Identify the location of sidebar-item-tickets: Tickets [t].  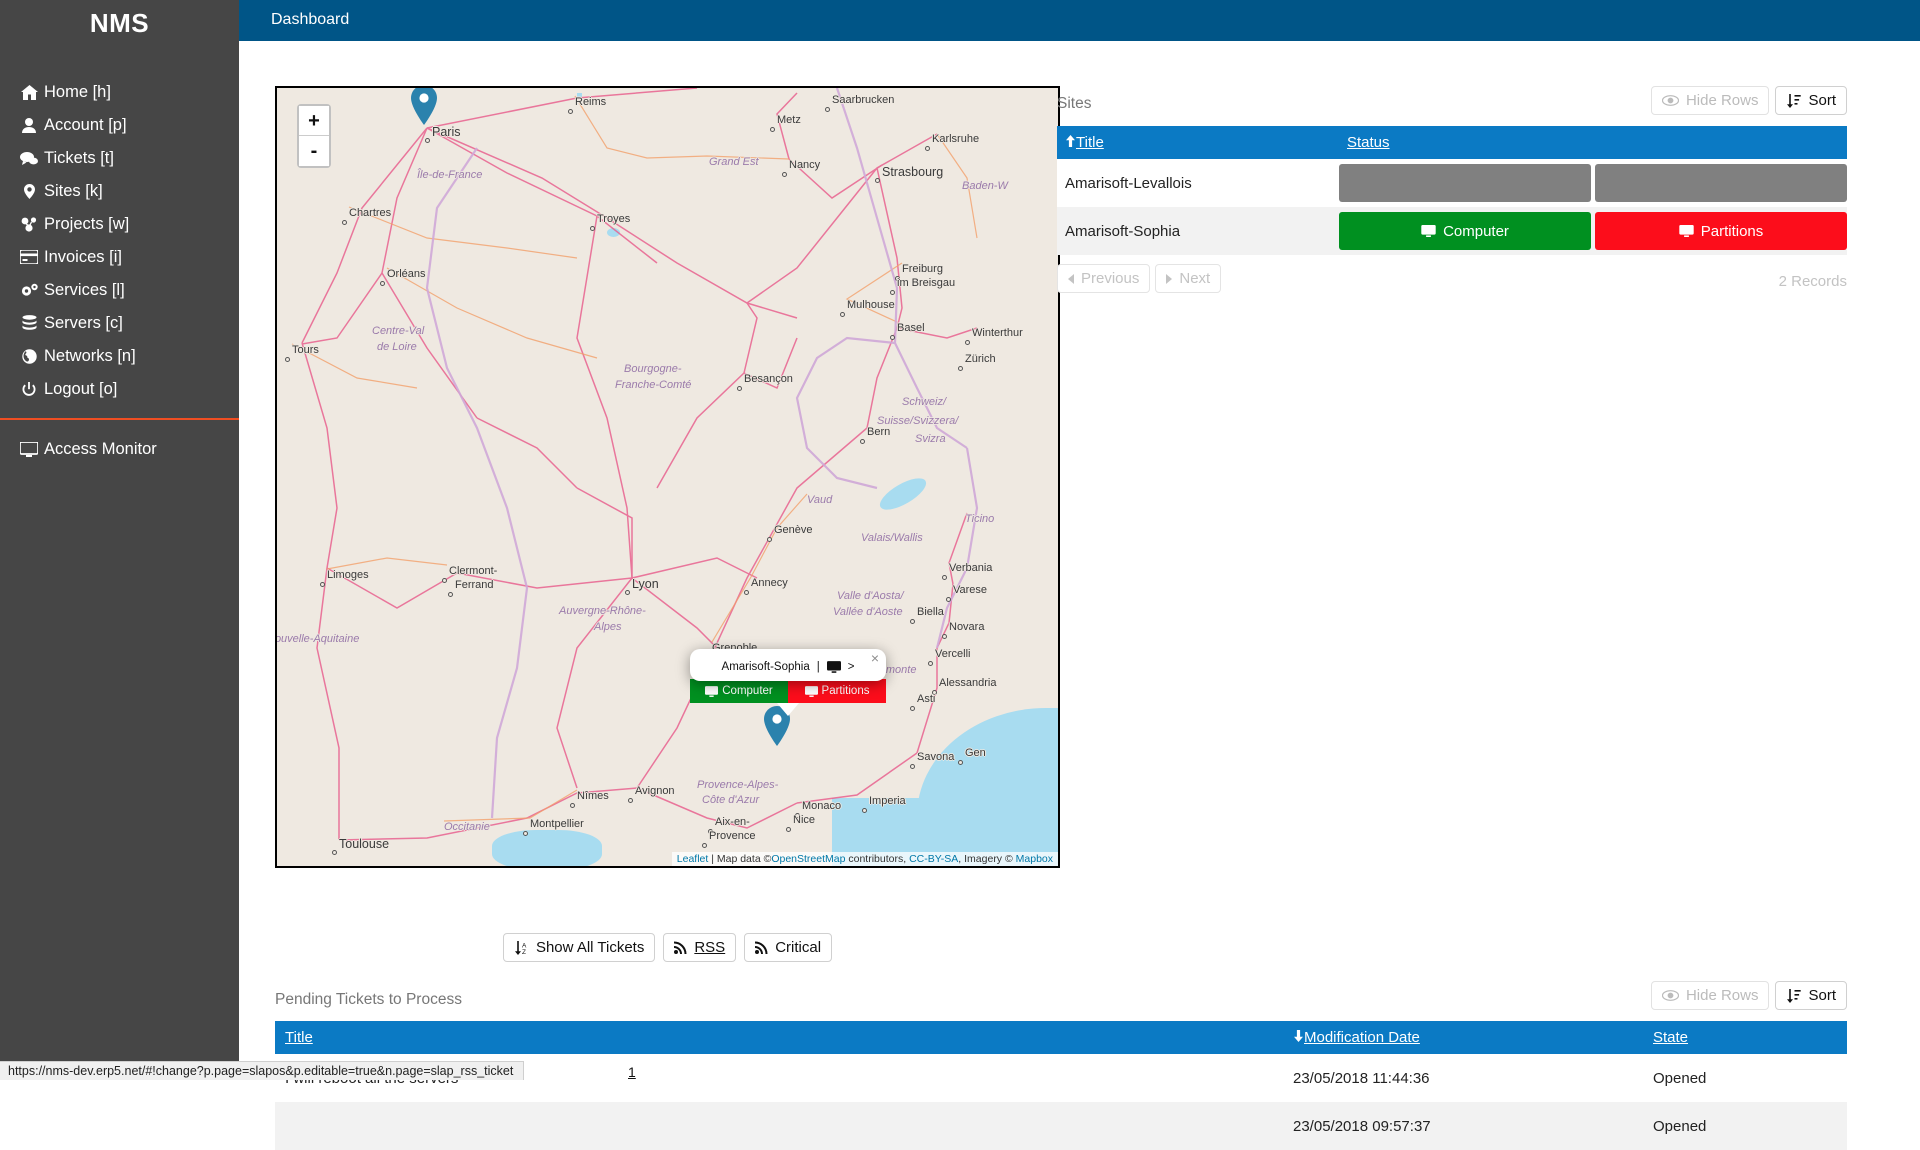
(119, 158).